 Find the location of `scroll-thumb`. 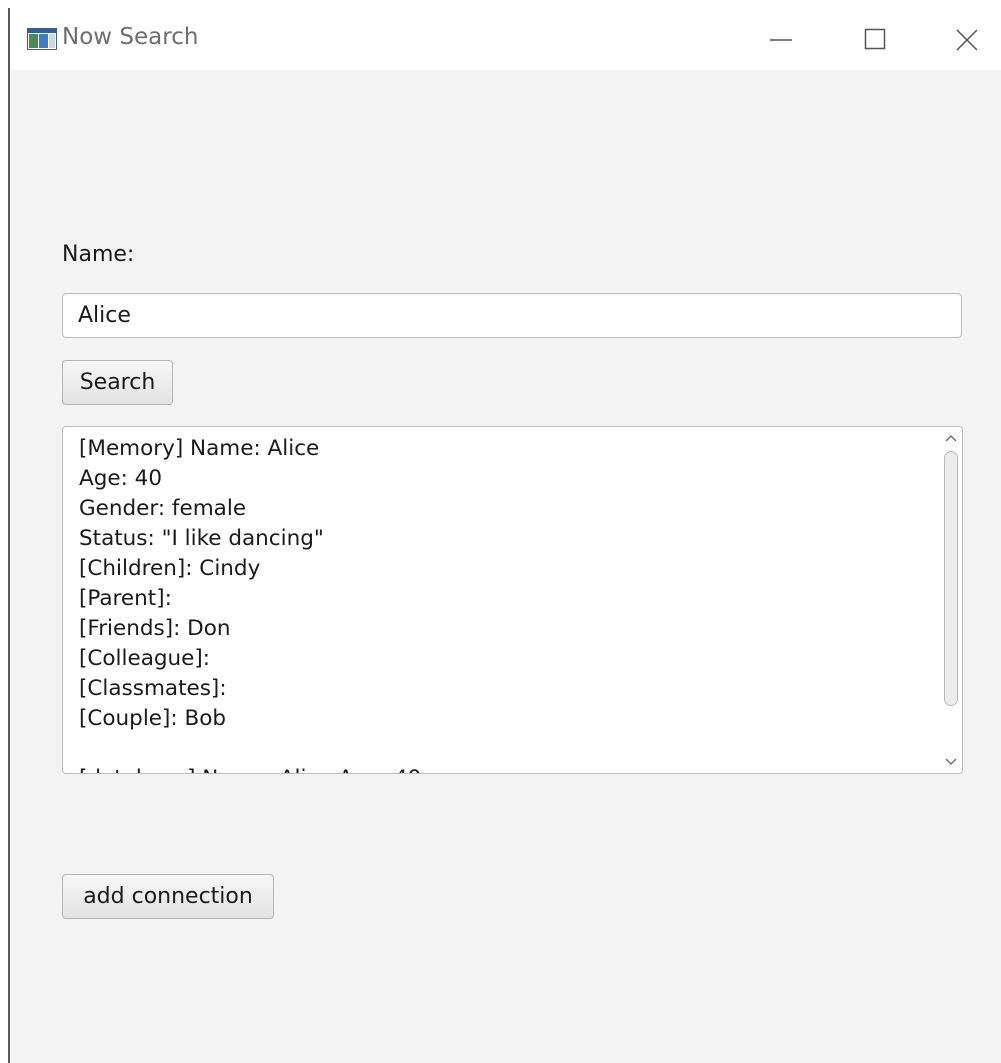

scroll-thumb is located at coordinates (951, 578).